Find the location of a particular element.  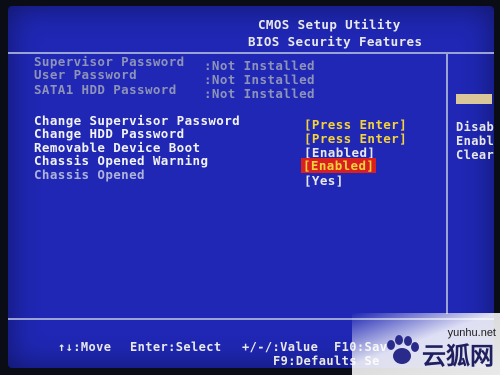

paw-logo-icon is located at coordinates (403, 349).